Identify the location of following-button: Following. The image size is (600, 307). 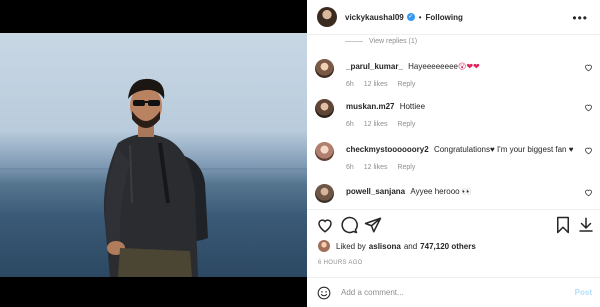
(444, 17).